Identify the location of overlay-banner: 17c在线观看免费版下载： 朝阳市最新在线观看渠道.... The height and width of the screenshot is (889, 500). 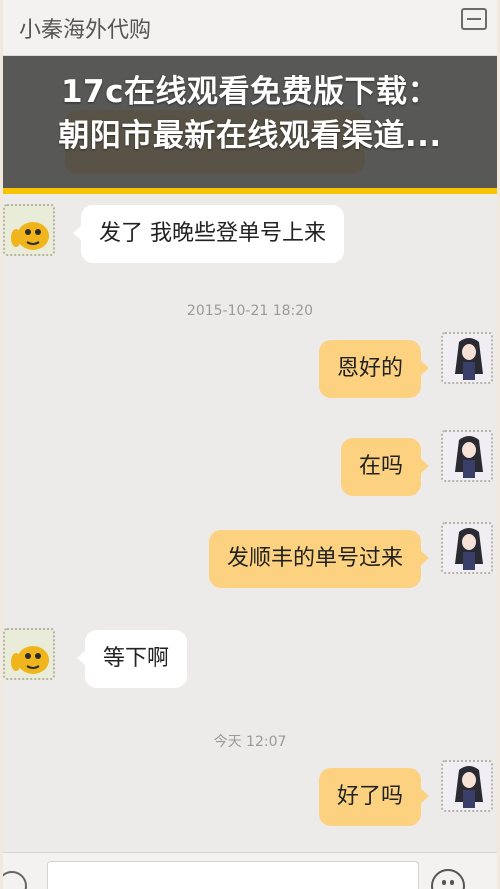
(250, 122).